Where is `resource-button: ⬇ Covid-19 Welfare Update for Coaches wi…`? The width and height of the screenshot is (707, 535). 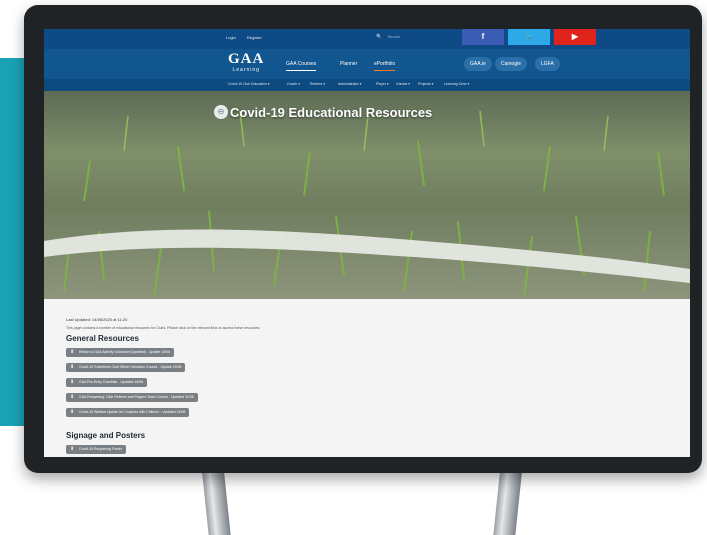
resource-button: ⬇ Covid-19 Welfare Update for Coaches wi… is located at coordinates (128, 412).